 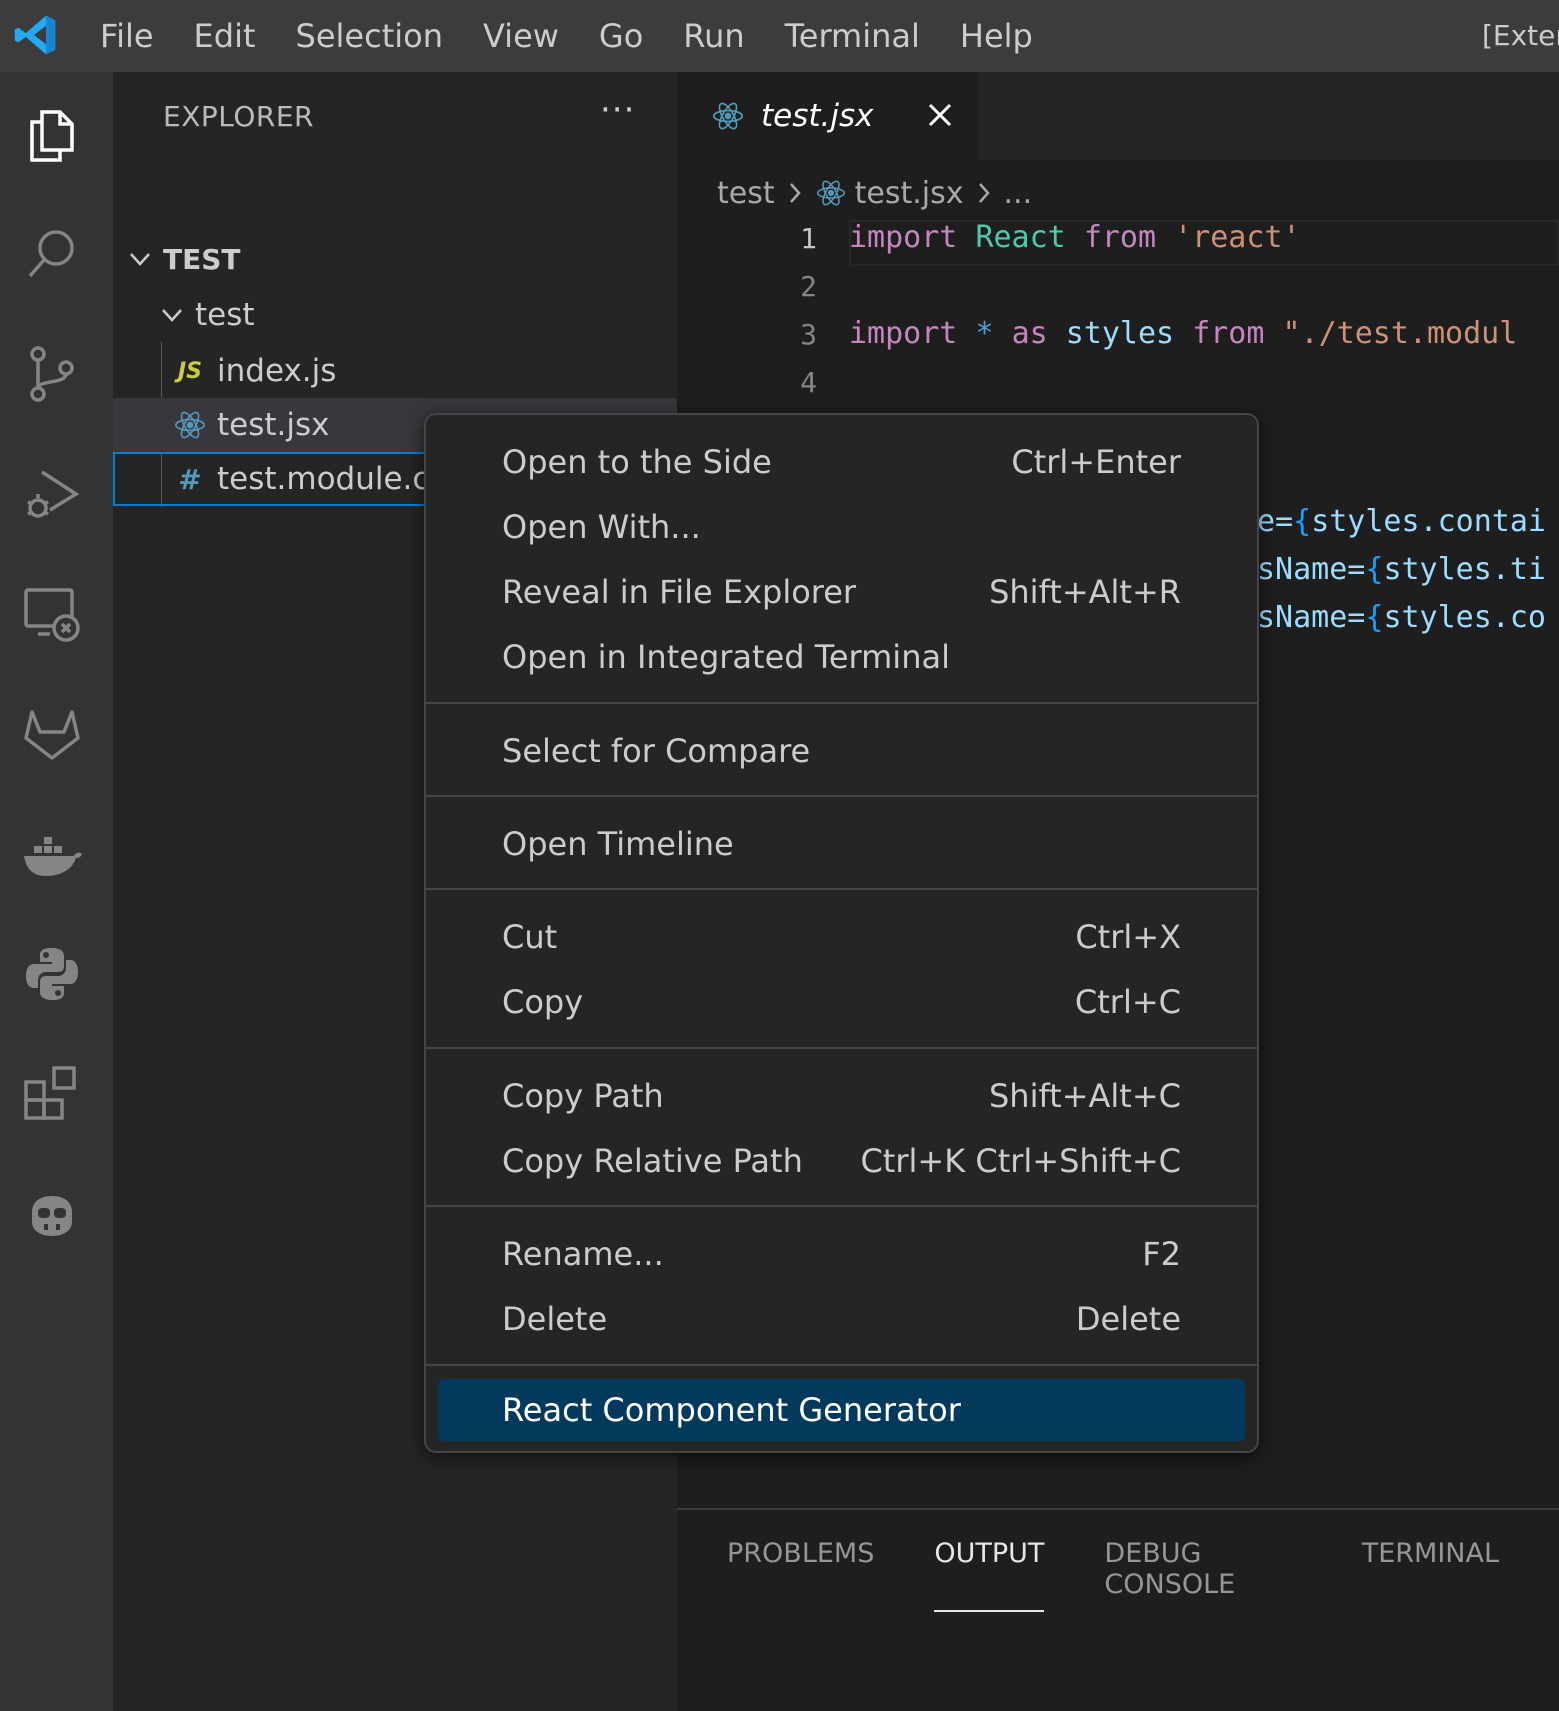 I want to click on menu-item-label: Open to the Side, so click(x=637, y=462).